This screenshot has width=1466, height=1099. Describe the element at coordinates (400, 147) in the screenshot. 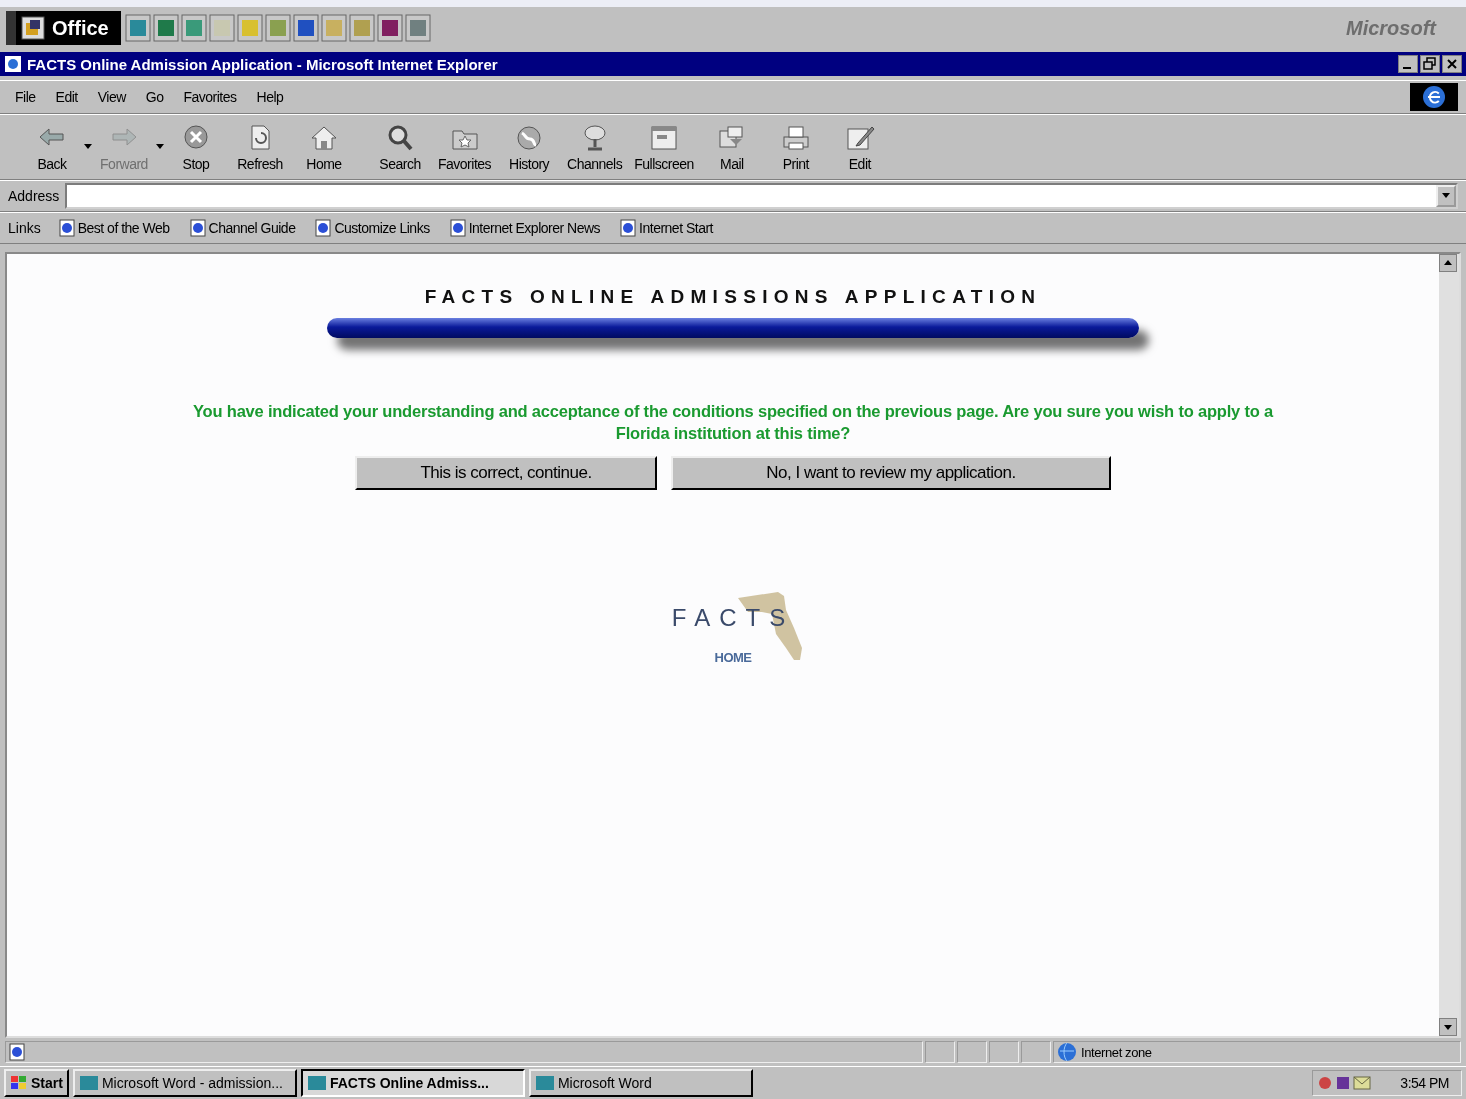

I see `toolbar-button: Search` at that location.